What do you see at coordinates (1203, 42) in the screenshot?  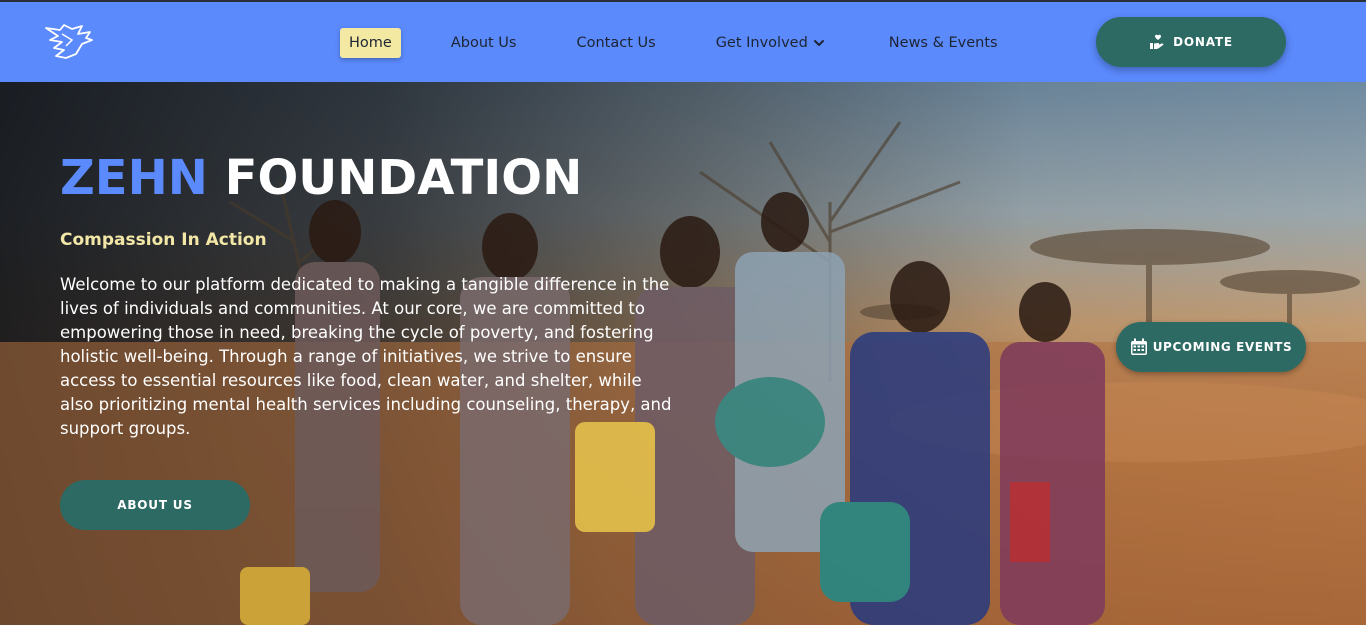 I see `donate-button-label: DONATE` at bounding box center [1203, 42].